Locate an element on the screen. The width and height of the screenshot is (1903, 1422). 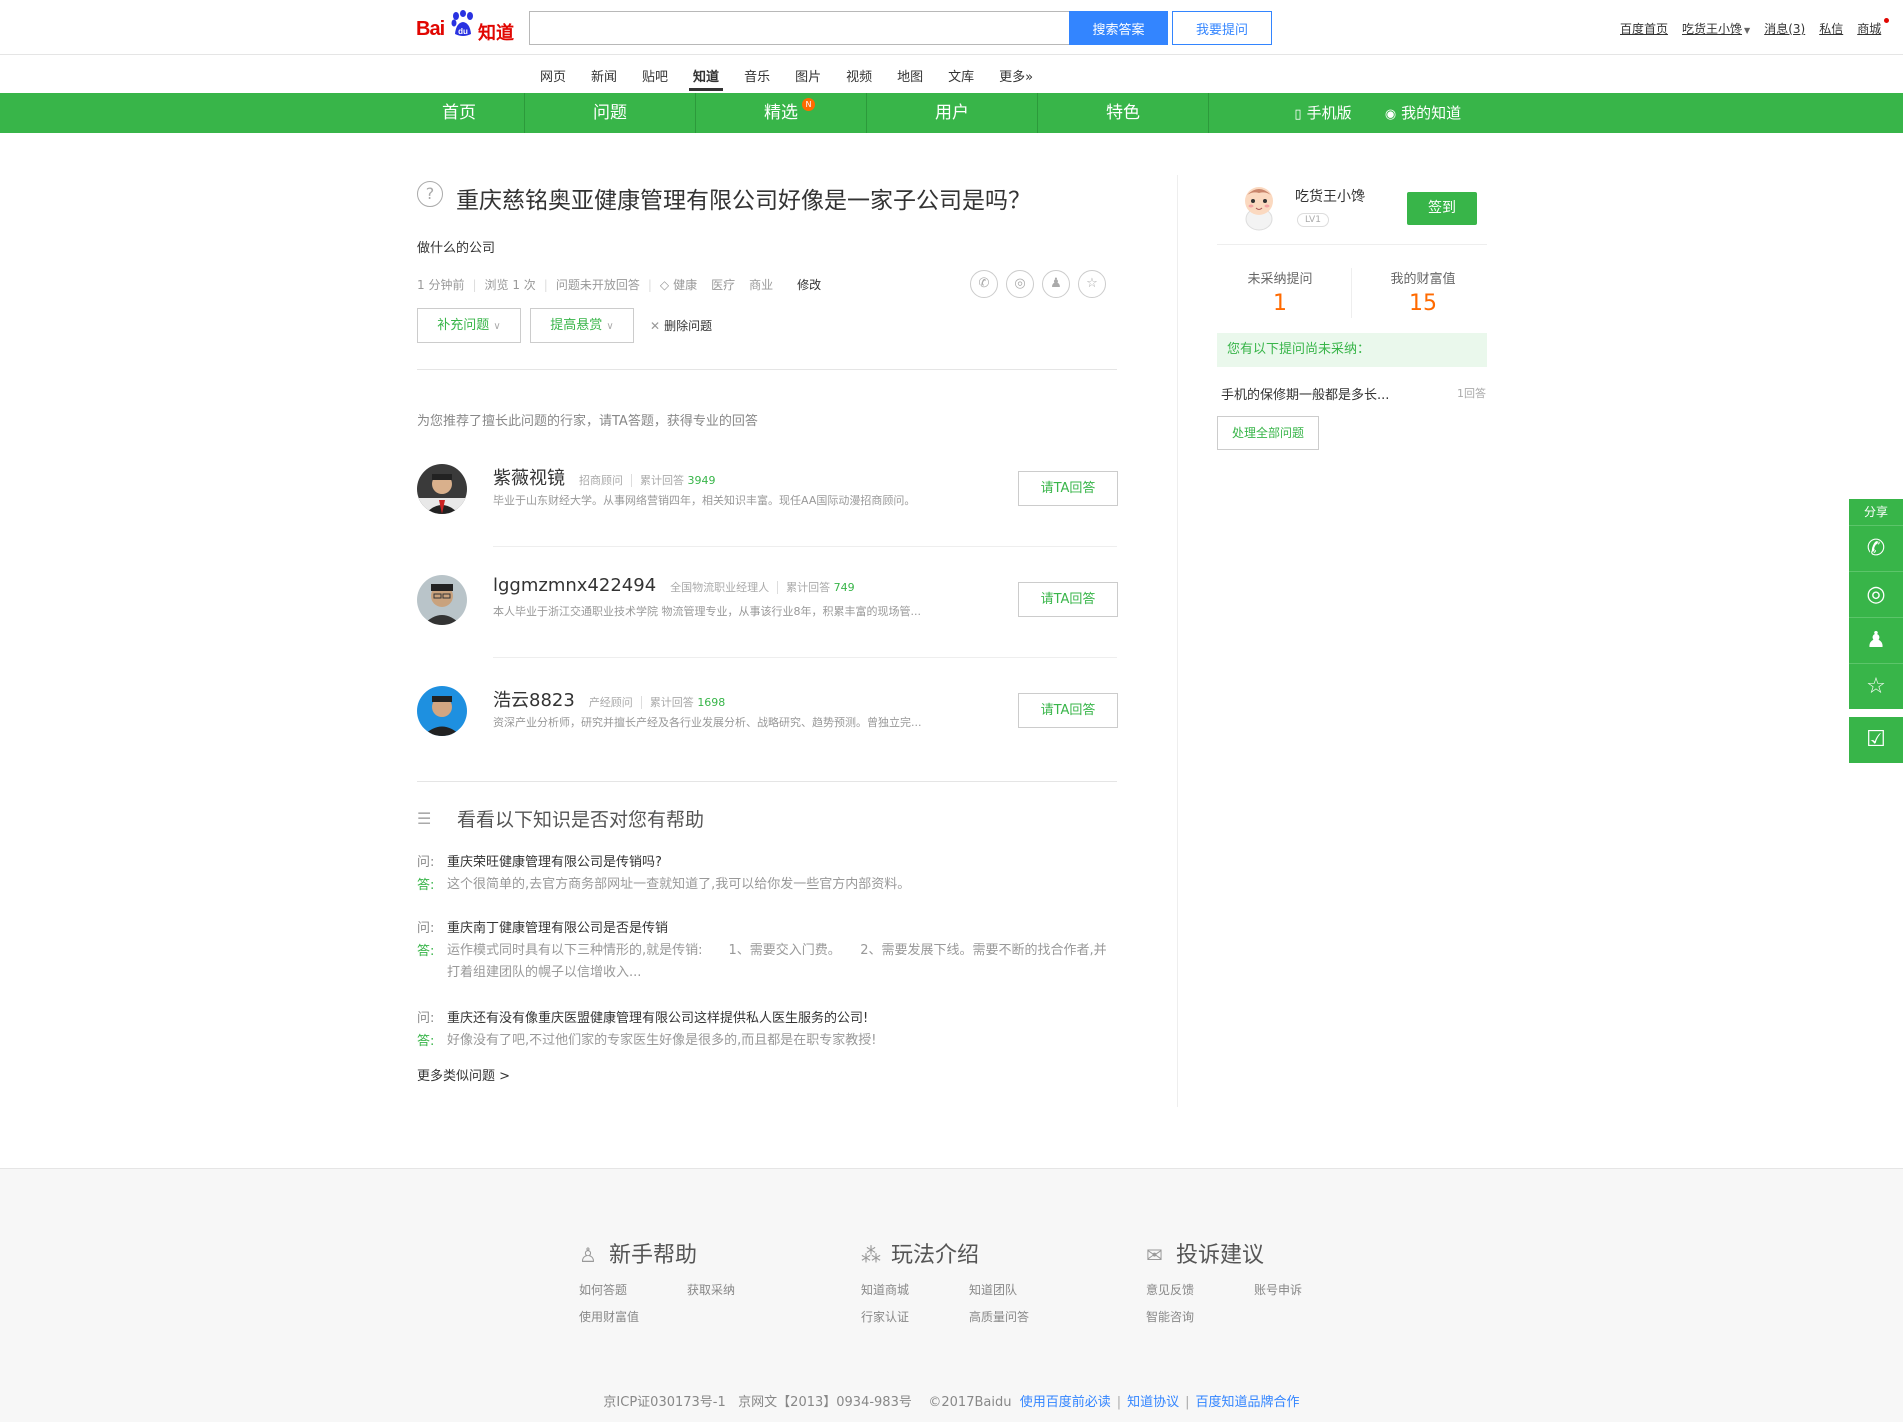
expert-description: 毕业于山东财经大学。从事网络营销四年，相关知识丰富。现任AA国际动漫招商顾问。 is located at coordinates (704, 500).